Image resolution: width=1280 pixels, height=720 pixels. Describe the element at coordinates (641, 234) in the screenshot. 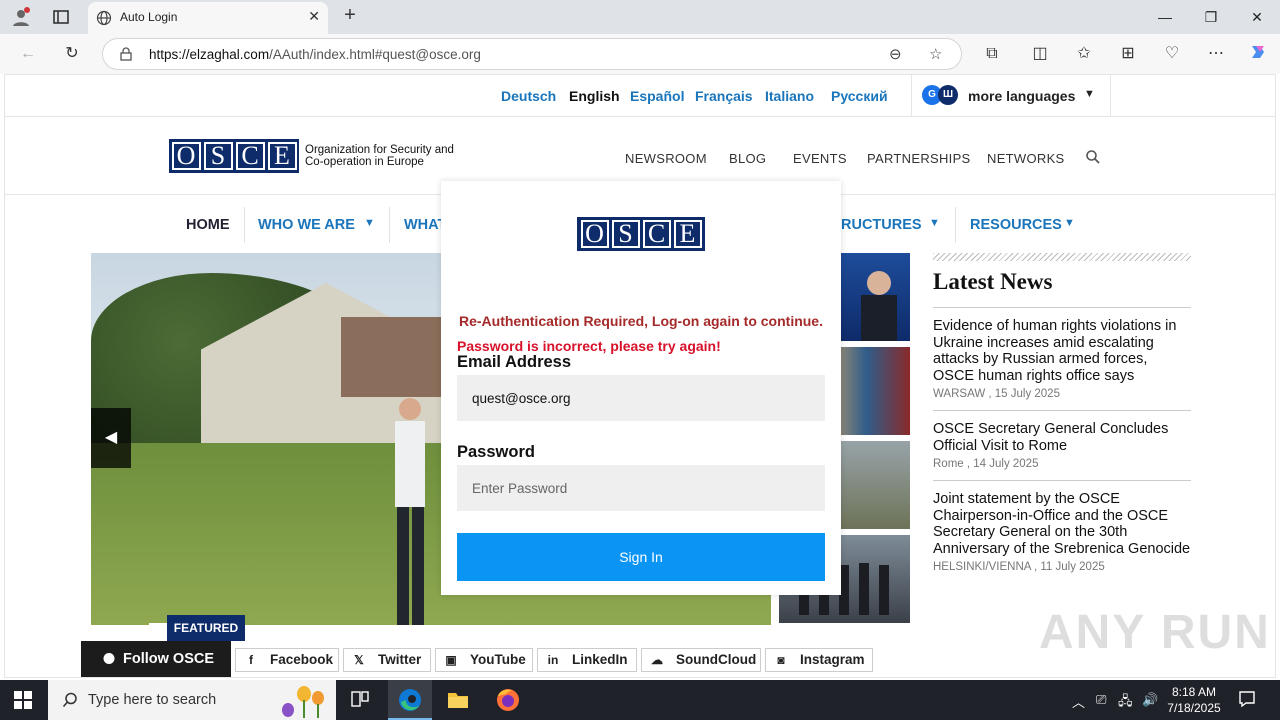

I see `modal-osce-logo: O S C E` at that location.